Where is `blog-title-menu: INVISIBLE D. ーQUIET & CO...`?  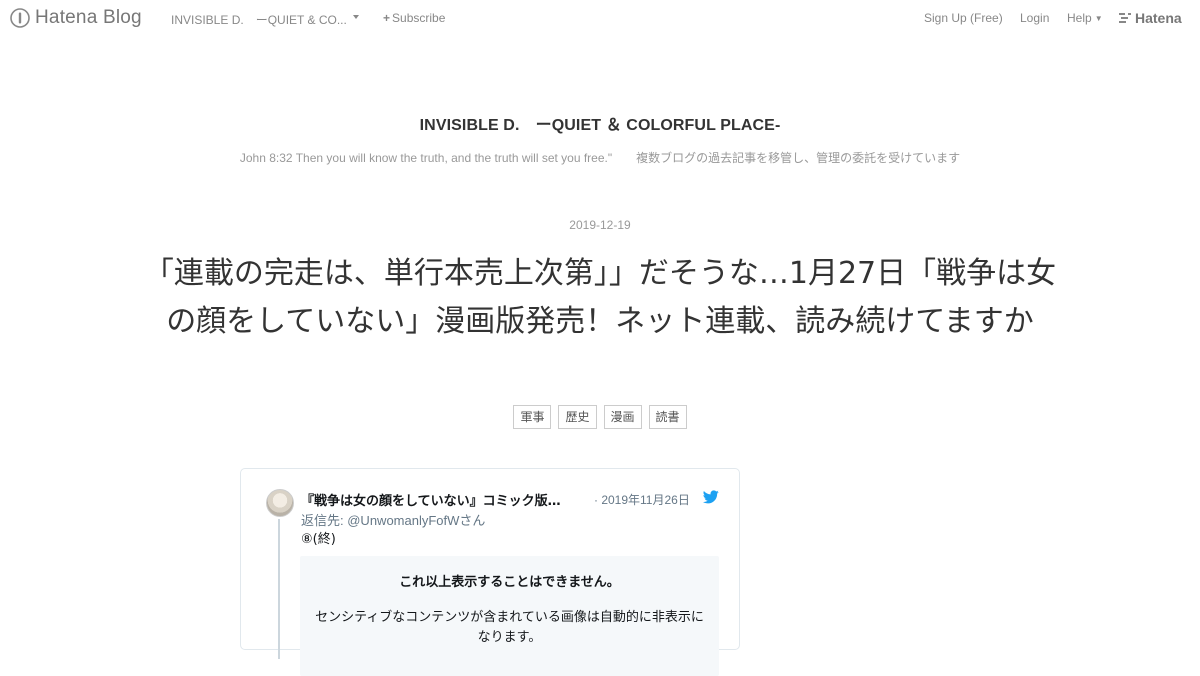 blog-title-menu: INVISIBLE D. ーQUIET & CO... is located at coordinates (259, 19).